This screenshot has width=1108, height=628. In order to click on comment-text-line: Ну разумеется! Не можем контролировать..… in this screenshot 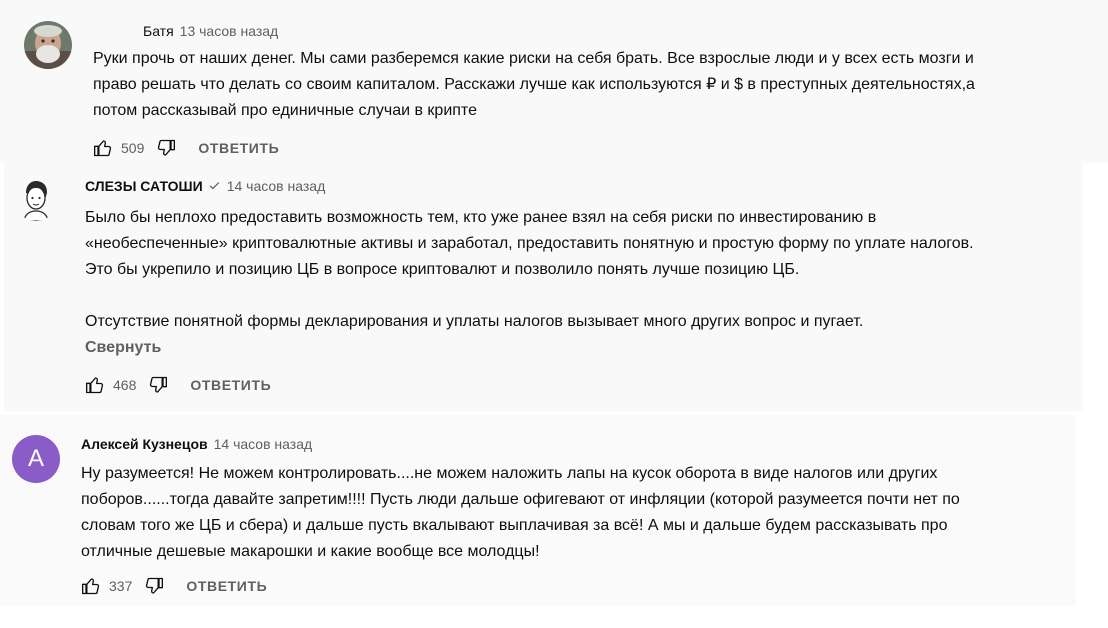, I will do `click(509, 473)`.